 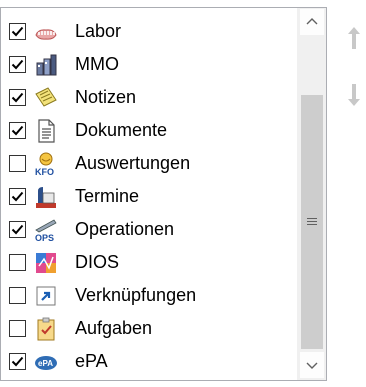 What do you see at coordinates (149, 64) in the screenshot?
I see `list-item-mmo: MMO` at bounding box center [149, 64].